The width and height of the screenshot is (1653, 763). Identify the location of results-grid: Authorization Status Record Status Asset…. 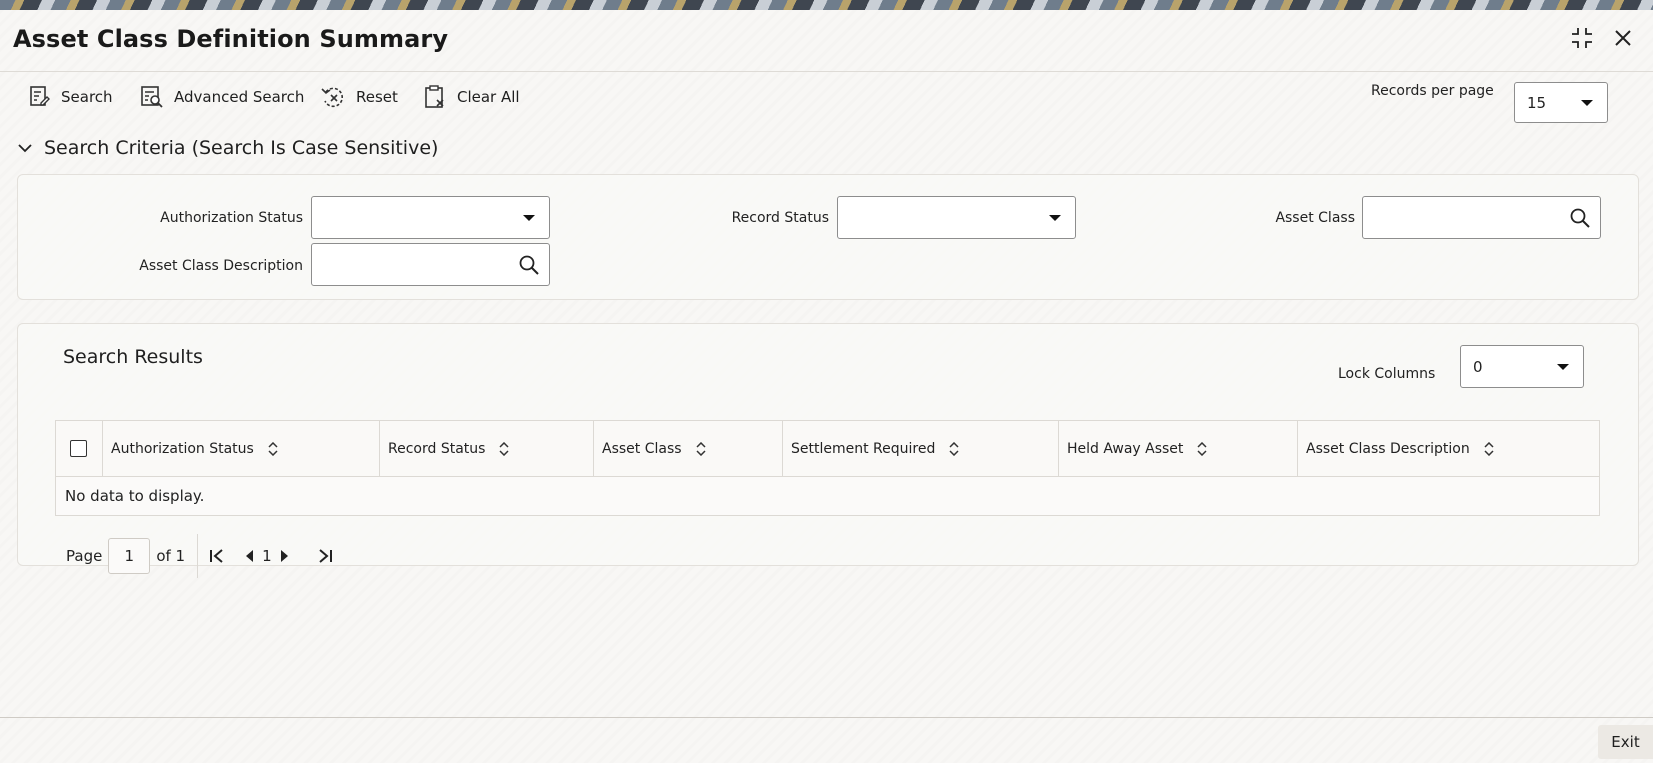
(827, 468).